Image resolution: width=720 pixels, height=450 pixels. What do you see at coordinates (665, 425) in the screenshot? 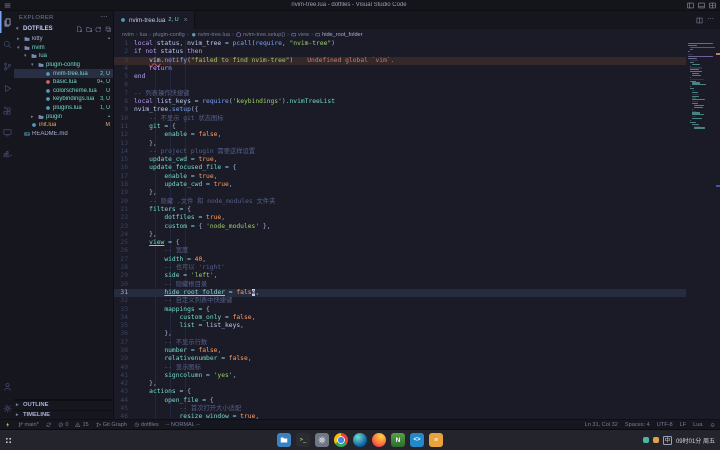
I see `status-encoding: UTF-8` at bounding box center [665, 425].